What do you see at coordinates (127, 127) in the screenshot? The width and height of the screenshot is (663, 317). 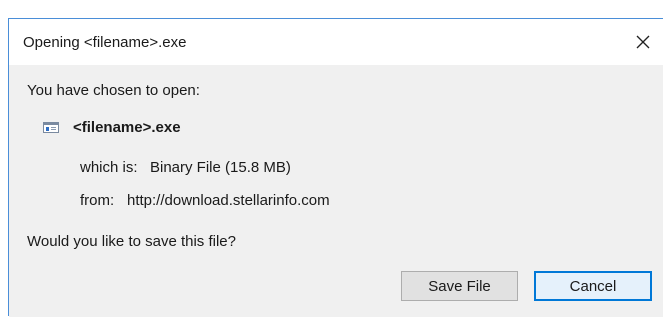 I see `file-name: <filename>.exe` at bounding box center [127, 127].